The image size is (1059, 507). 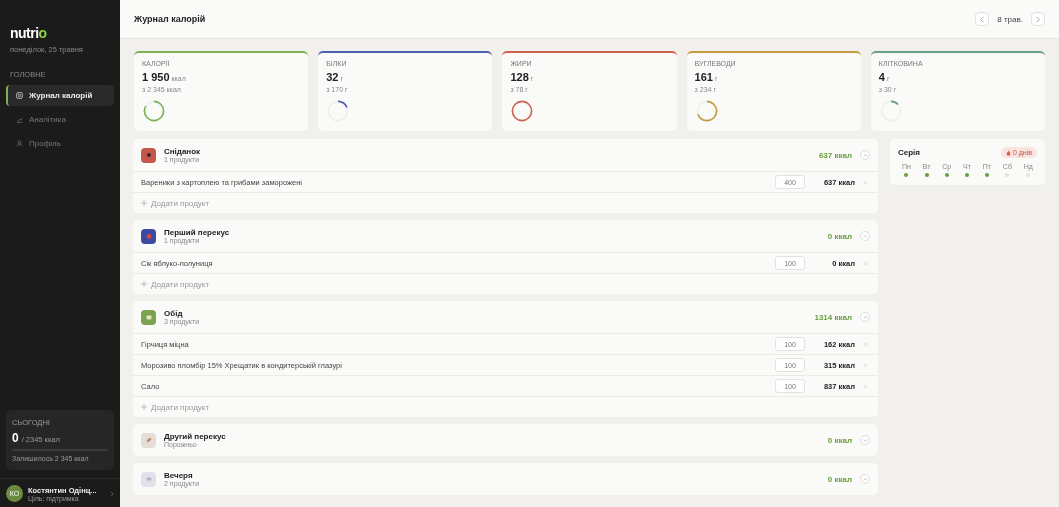 I want to click on user-icon, so click(x=19, y=143).